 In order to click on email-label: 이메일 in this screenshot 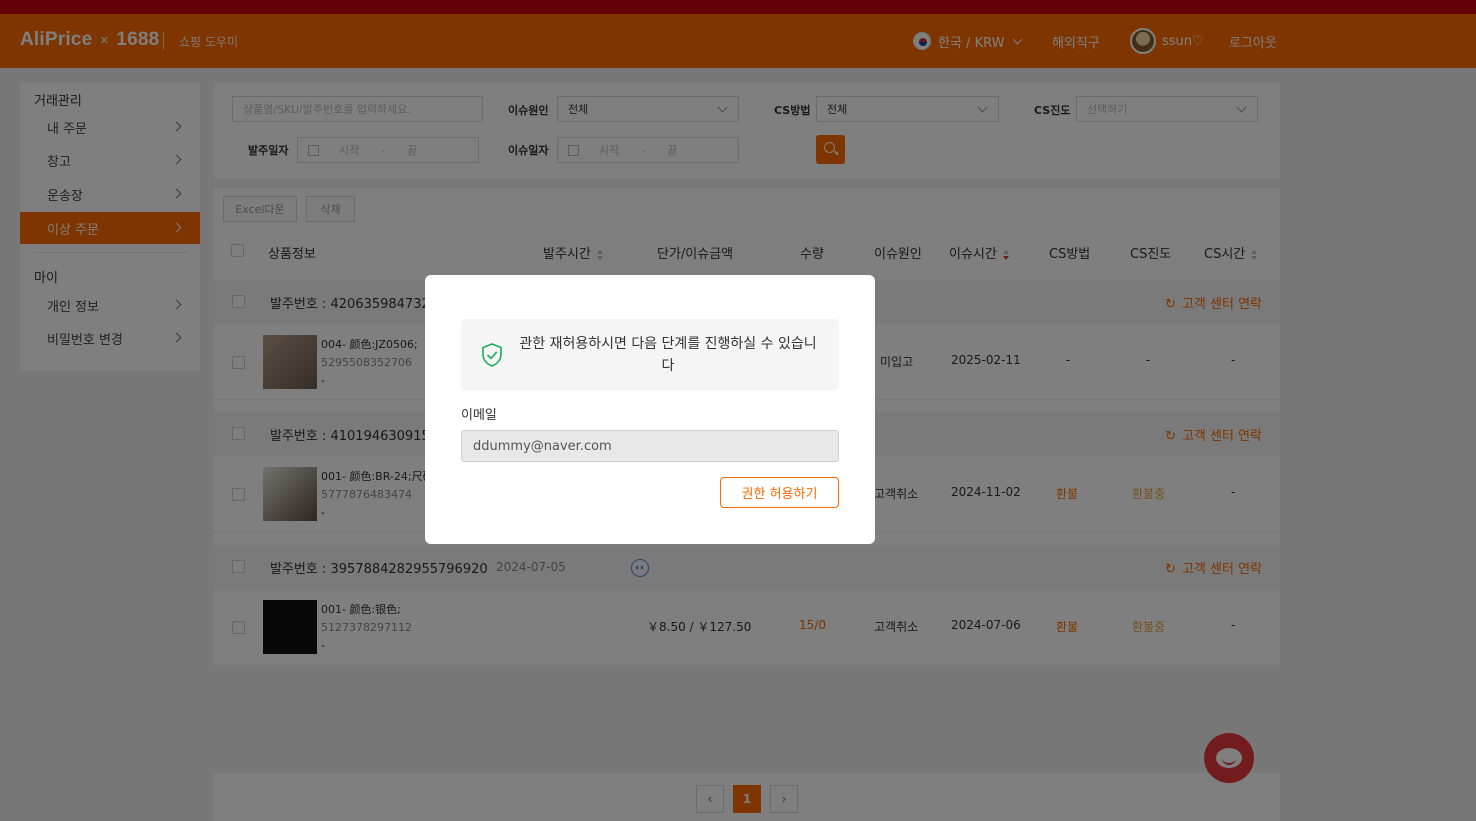, I will do `click(479, 415)`.